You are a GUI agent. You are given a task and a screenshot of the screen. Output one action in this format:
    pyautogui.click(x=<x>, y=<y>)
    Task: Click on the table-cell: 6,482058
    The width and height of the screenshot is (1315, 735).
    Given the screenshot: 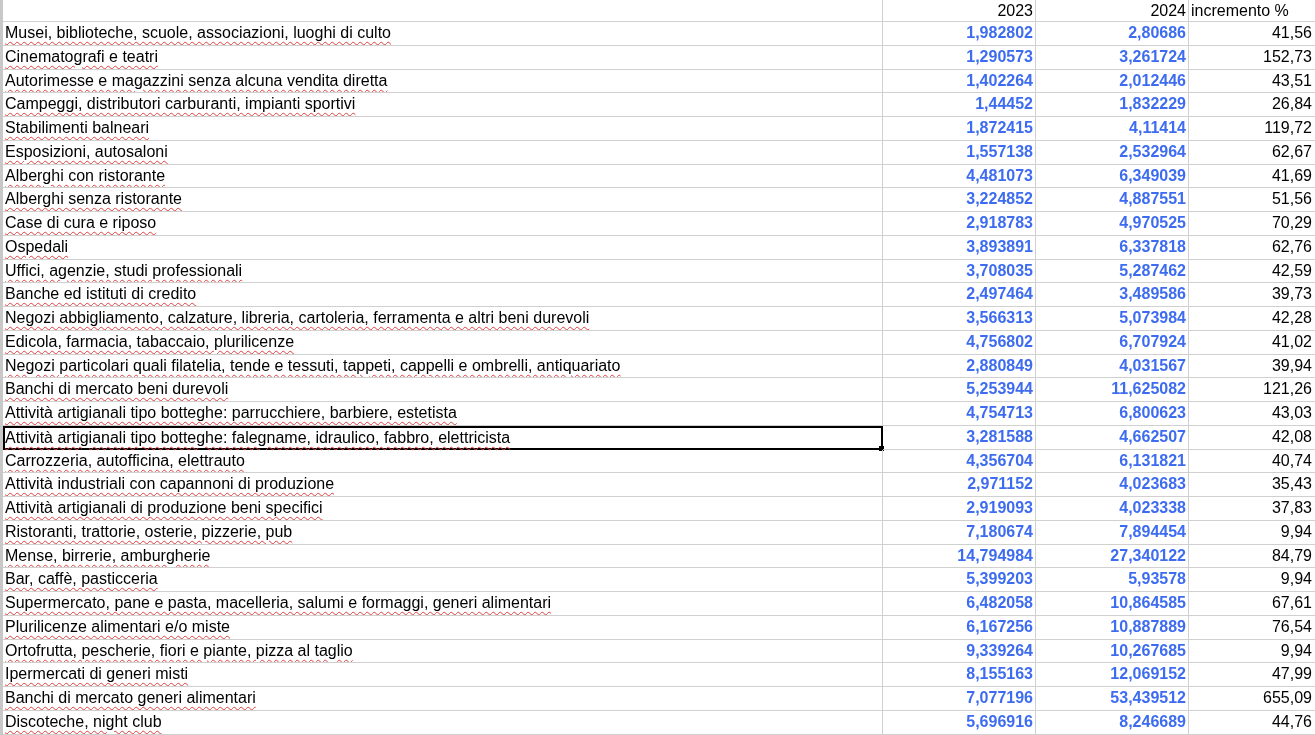 What is the action you would take?
    pyautogui.click(x=959, y=604)
    